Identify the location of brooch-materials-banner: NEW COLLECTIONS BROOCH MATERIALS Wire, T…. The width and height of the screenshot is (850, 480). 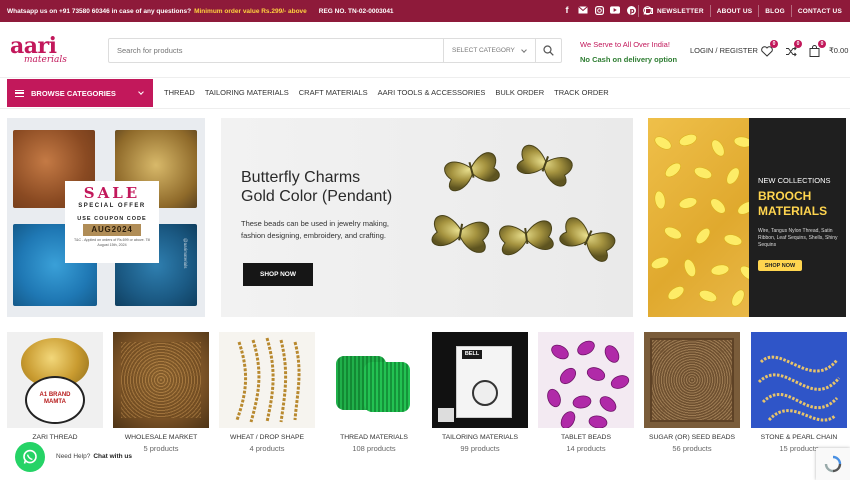
(747, 217).